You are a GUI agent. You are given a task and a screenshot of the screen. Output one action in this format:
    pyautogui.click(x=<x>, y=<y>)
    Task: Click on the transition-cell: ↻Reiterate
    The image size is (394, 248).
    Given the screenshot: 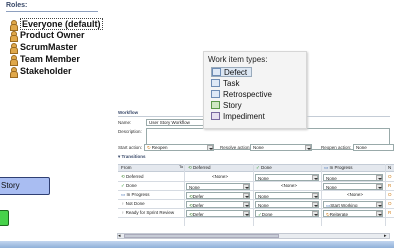 What is the action you would take?
    pyautogui.click(x=353, y=213)
    